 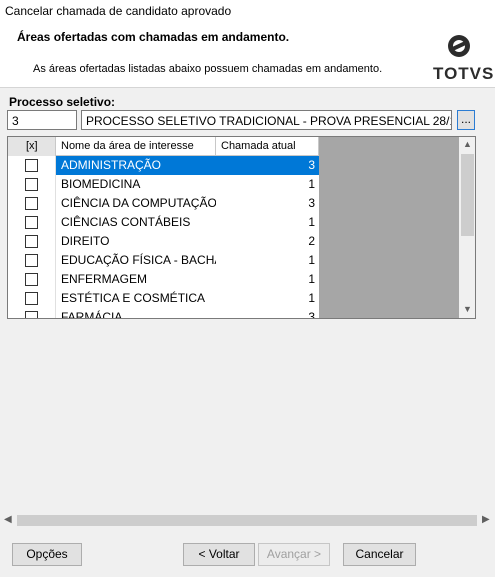 What do you see at coordinates (464, 73) in the screenshot?
I see `logo-text: TOTVS` at bounding box center [464, 73].